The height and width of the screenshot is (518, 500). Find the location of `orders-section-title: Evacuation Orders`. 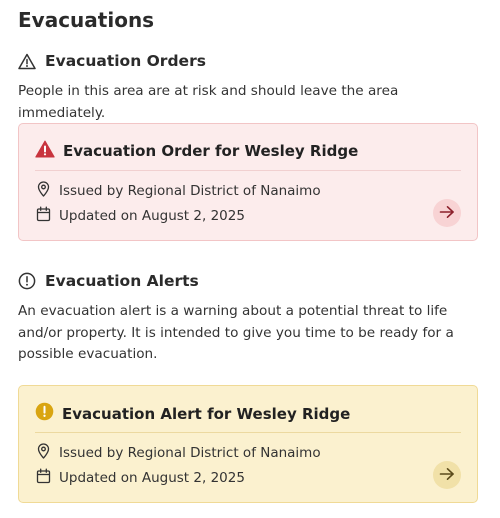

orders-section-title: Evacuation Orders is located at coordinates (125, 61).